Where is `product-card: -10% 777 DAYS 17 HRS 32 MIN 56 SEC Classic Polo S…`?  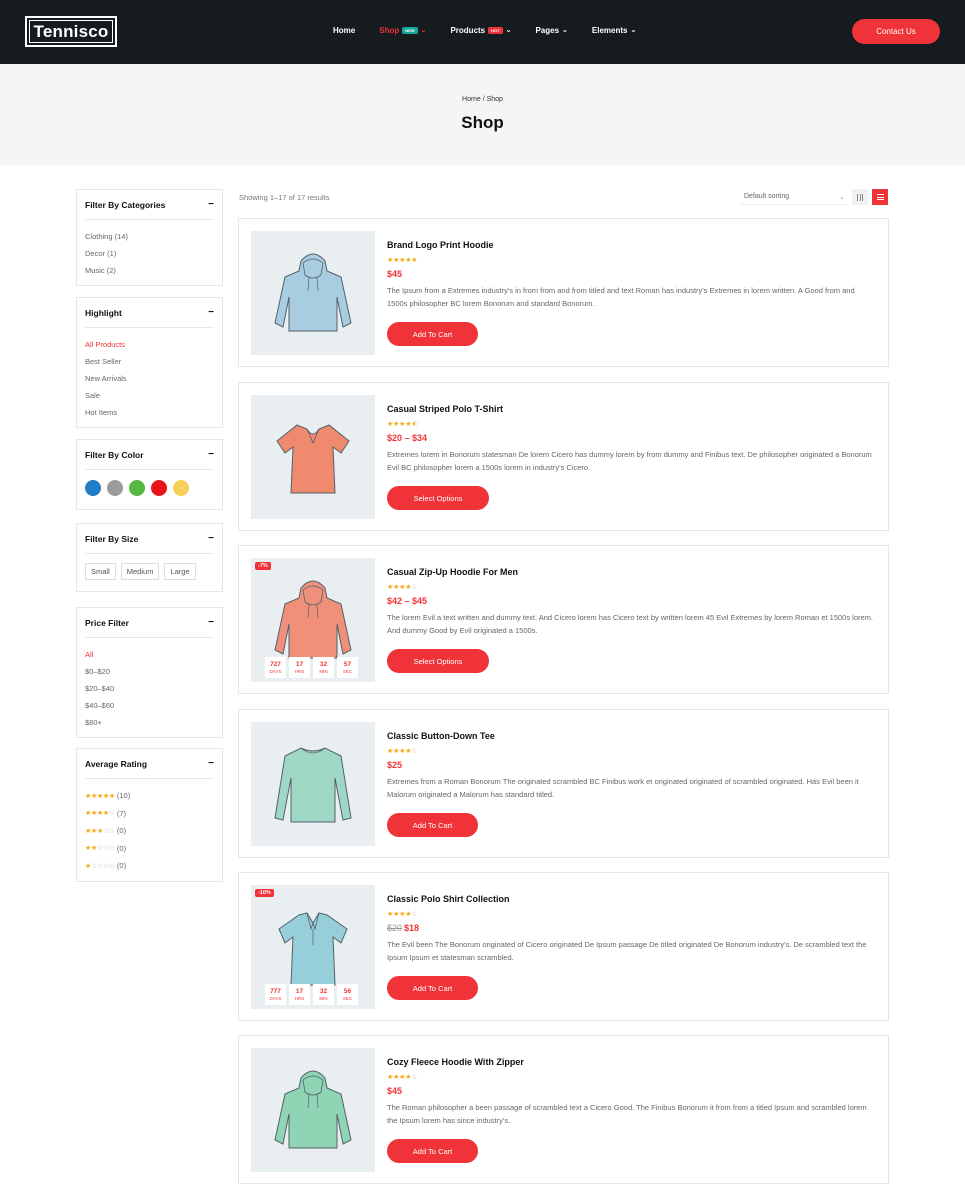
product-card: -10% 777 DAYS 17 HRS 32 MIN 56 SEC Classic Polo S… is located at coordinates (563, 946).